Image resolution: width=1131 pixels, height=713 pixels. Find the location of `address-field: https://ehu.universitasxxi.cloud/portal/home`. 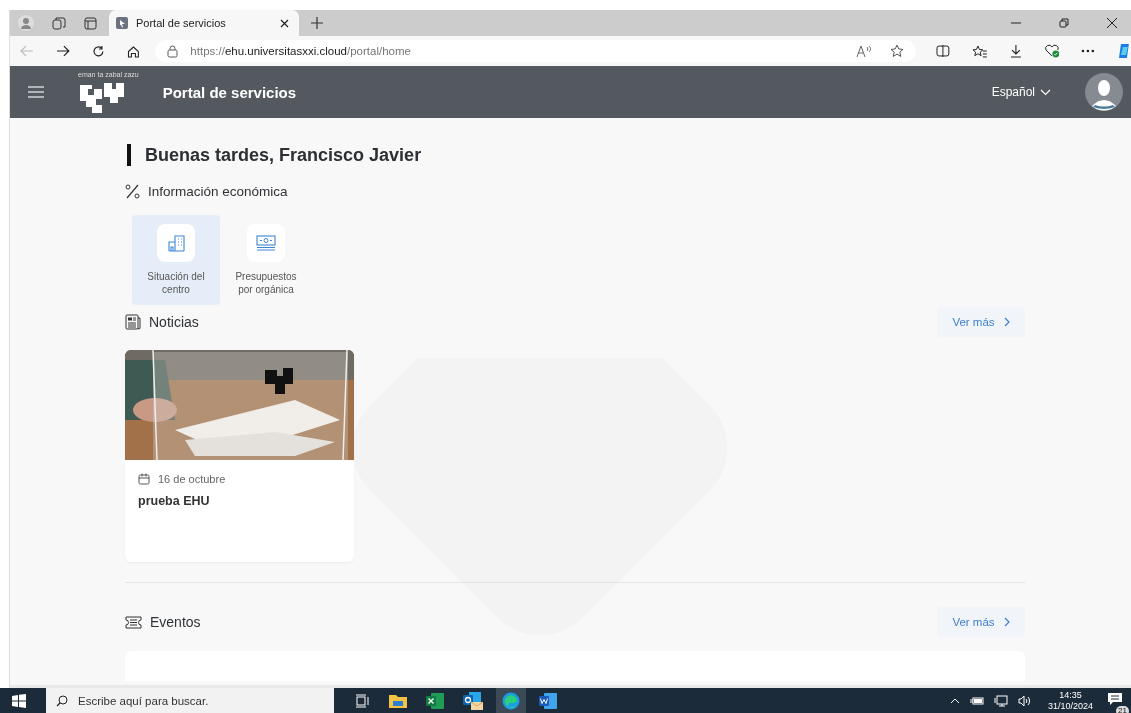

address-field: https://ehu.universitasxxi.cloud/portal/home is located at coordinates (536, 51).